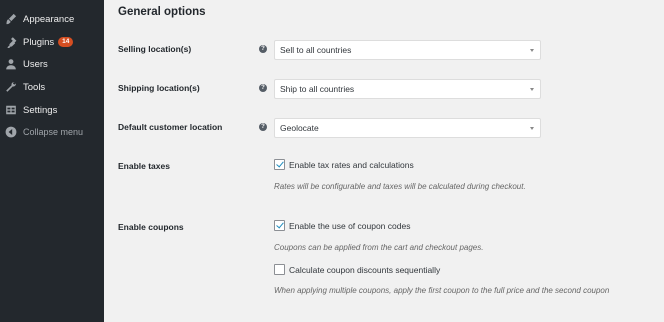 The image size is (664, 322). Describe the element at coordinates (407, 128) in the screenshot. I see `default-location-select: Geolocate` at that location.